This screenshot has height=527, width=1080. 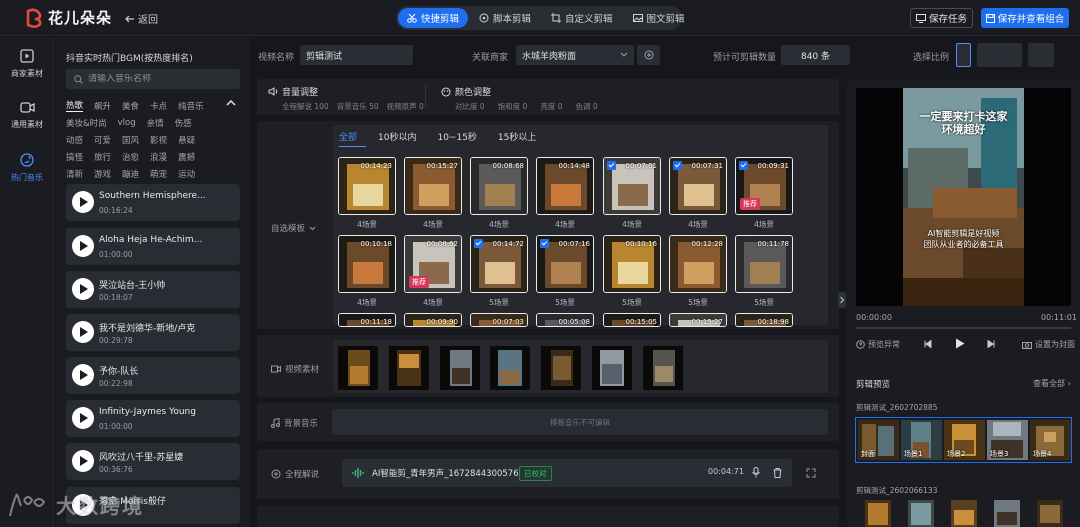 What do you see at coordinates (153, 461) in the screenshot?
I see `music-track: 风吹过八千里-苏星婕 00:36:76` at bounding box center [153, 461].